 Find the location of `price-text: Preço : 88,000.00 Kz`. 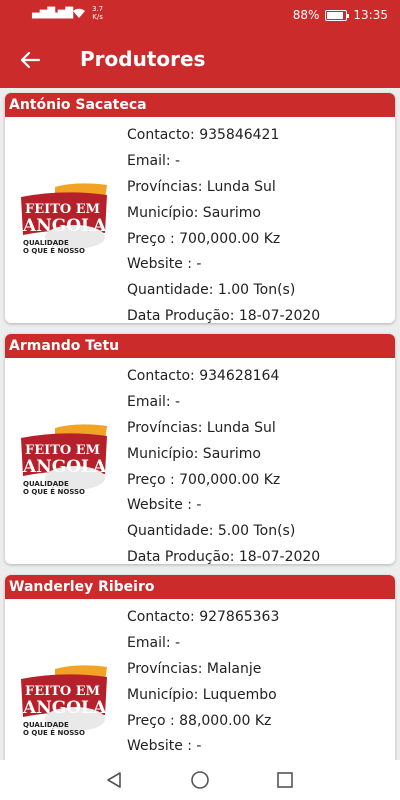

price-text: Preço : 88,000.00 Kz is located at coordinates (199, 720).